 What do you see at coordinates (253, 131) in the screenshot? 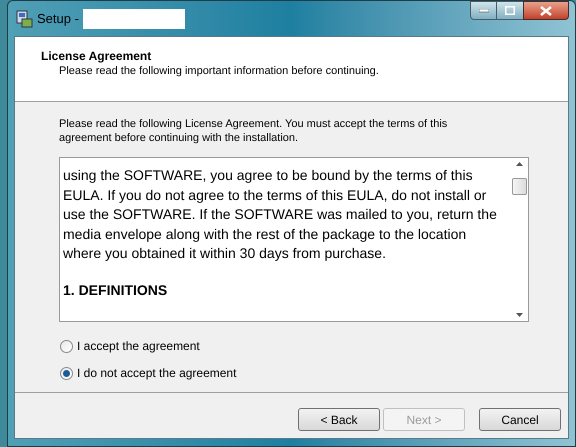
I see `instructions-text: Please read the following License Agreement. You must accept the terms of this agreement before continuing with the installation.` at bounding box center [253, 131].